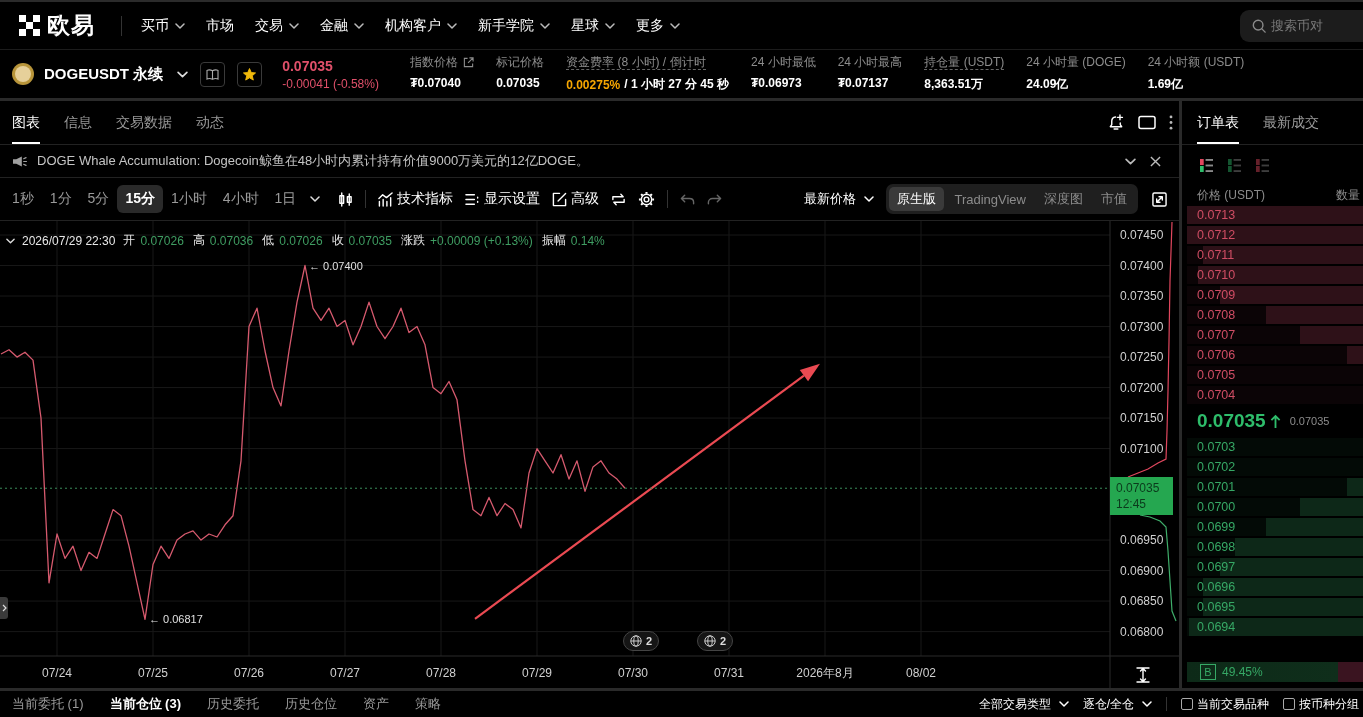 The image size is (1363, 717). Describe the element at coordinates (1216, 355) in the screenshot. I see `ask-price: 0.0706` at that location.